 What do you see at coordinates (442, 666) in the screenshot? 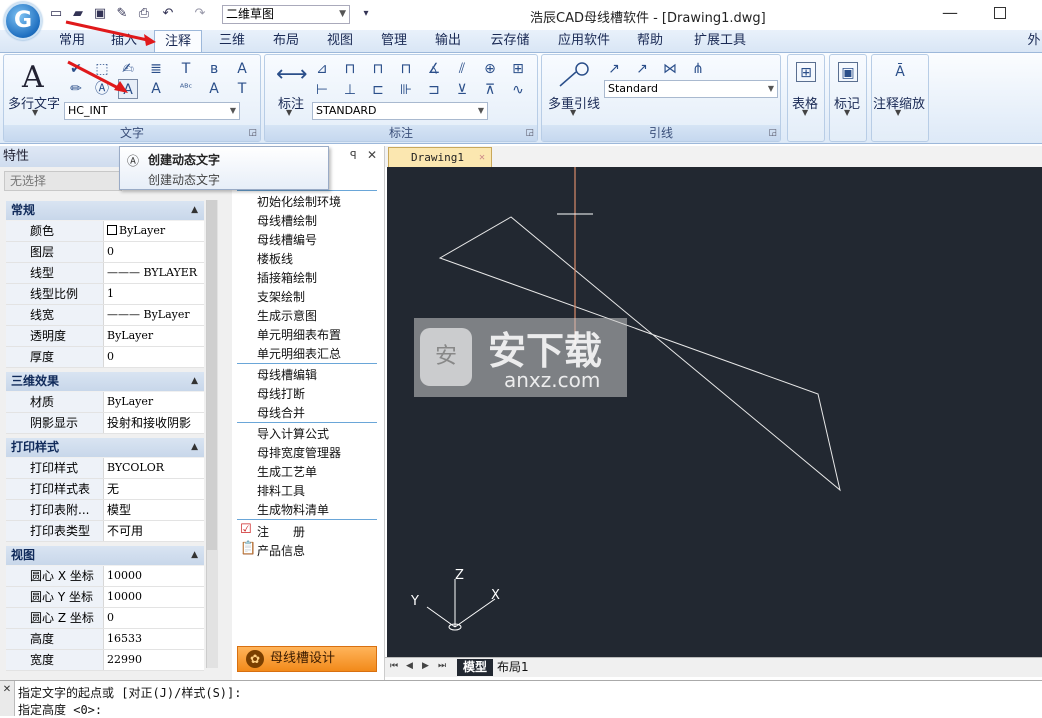
I see `last-layout-icon: ⏭` at bounding box center [442, 666].